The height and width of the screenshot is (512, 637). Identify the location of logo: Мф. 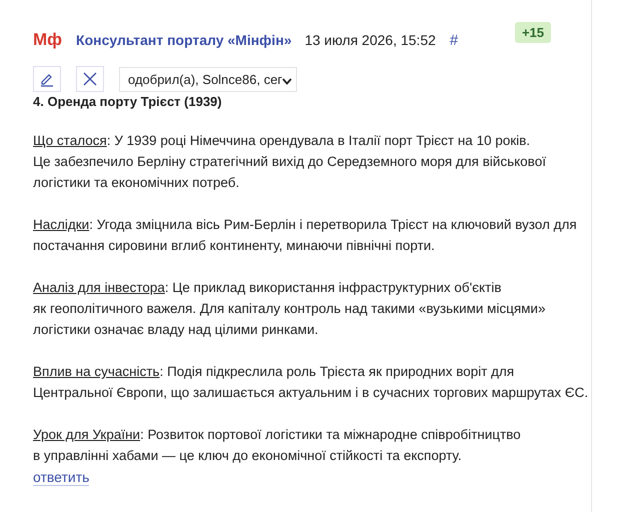
(47, 40).